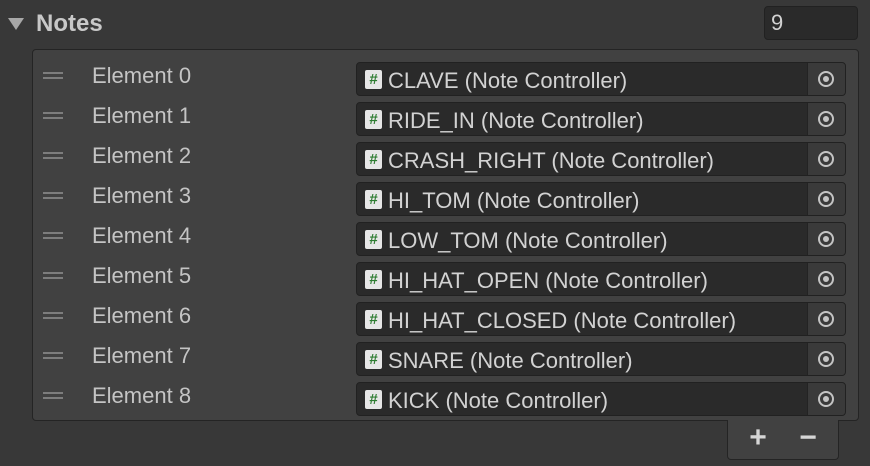  I want to click on element-label: Element 3, so click(142, 195).